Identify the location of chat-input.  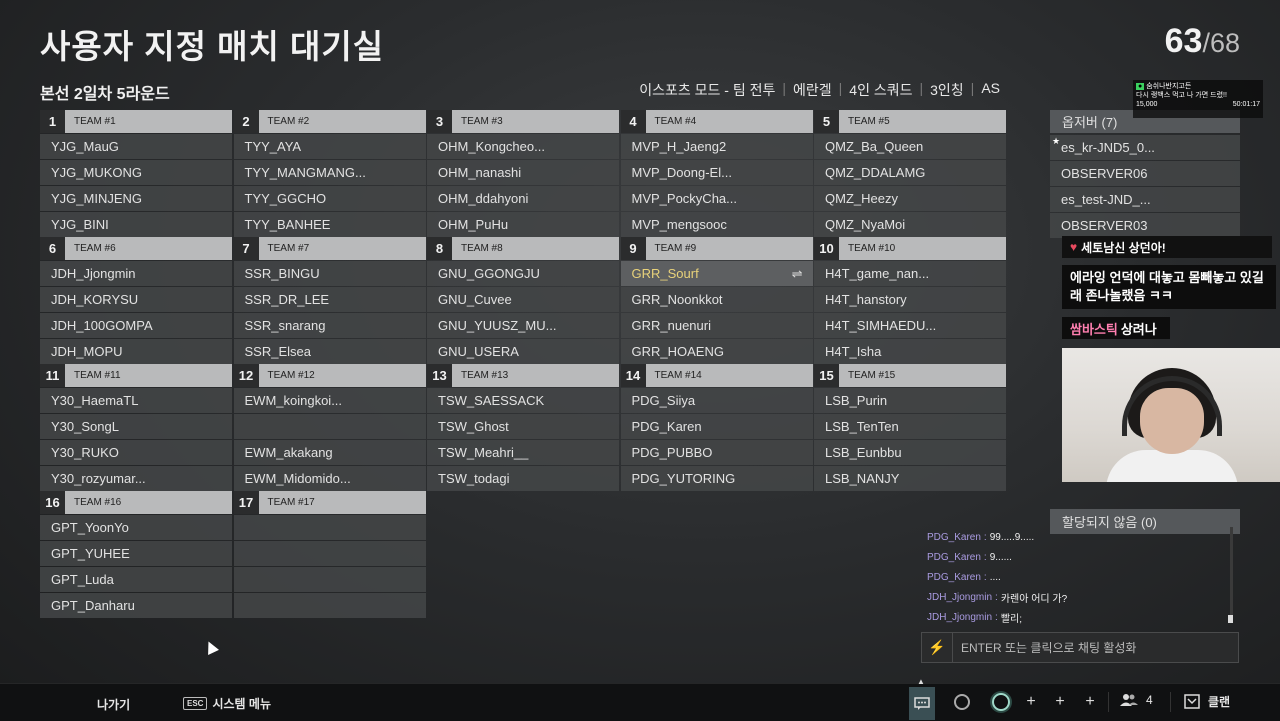
(1093, 647).